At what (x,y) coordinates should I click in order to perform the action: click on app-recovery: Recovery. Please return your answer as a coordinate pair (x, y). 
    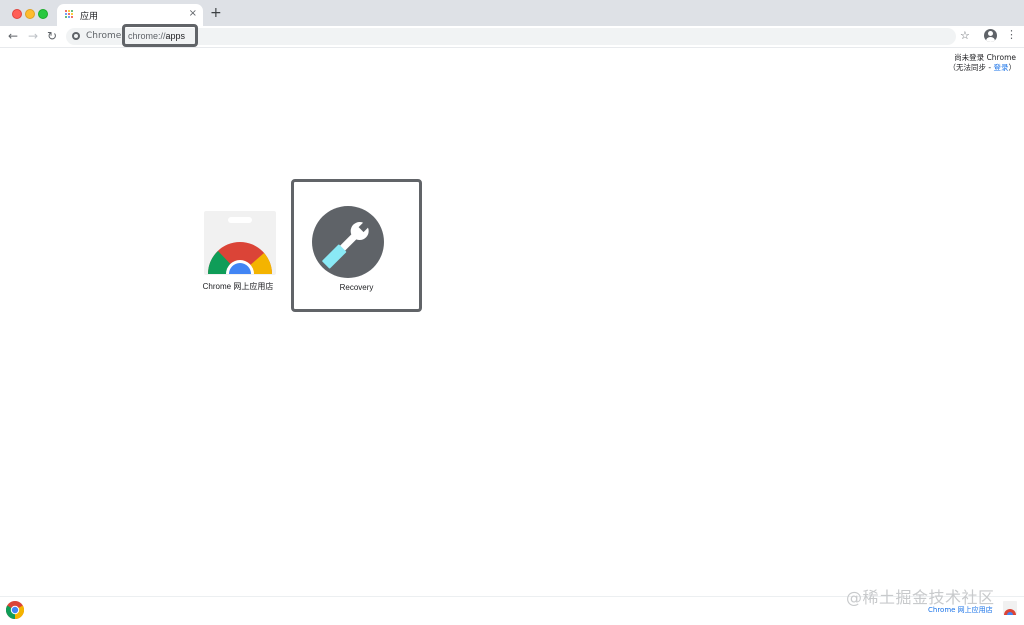
    Looking at the image, I should click on (356, 245).